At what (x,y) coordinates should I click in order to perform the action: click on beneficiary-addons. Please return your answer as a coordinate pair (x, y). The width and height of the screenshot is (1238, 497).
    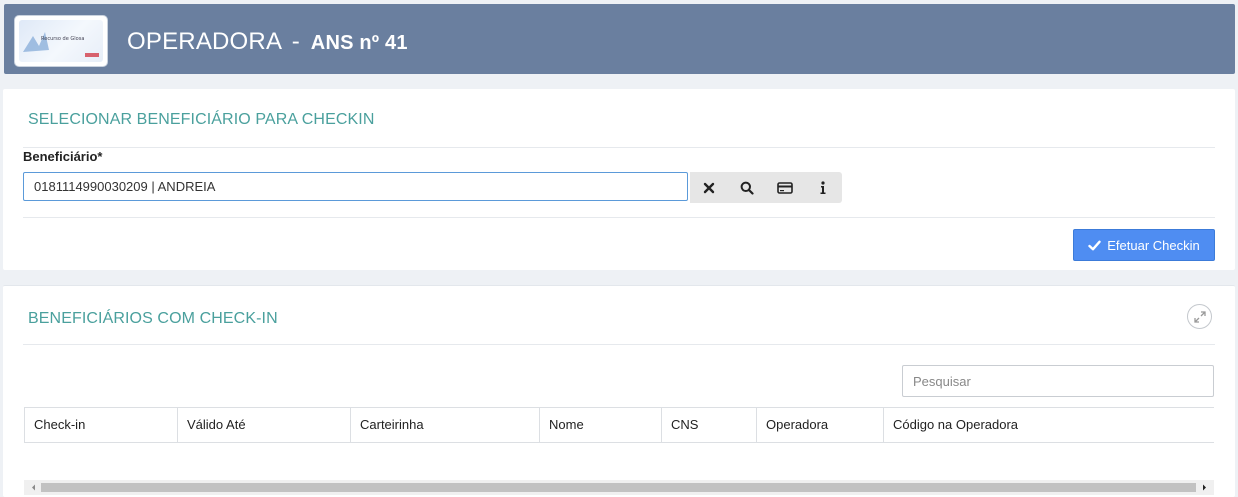
    Looking at the image, I should click on (766, 187).